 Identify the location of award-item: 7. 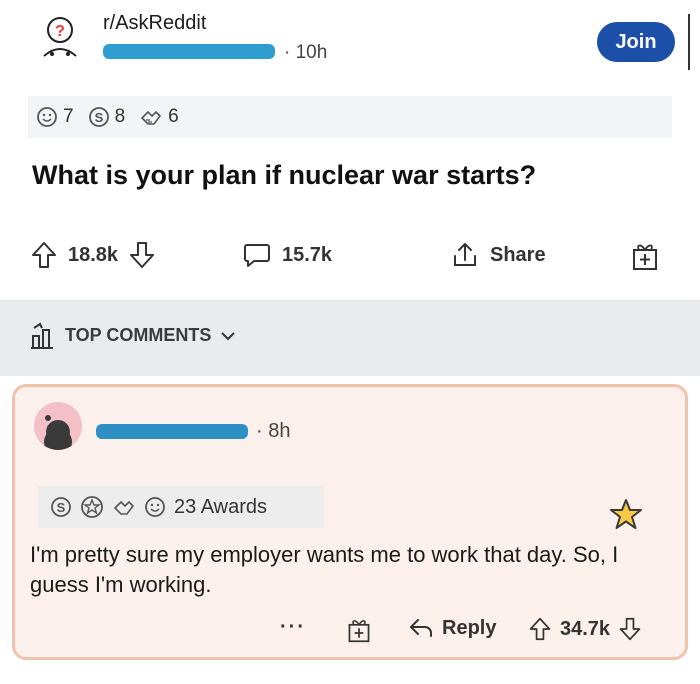
(55, 117).